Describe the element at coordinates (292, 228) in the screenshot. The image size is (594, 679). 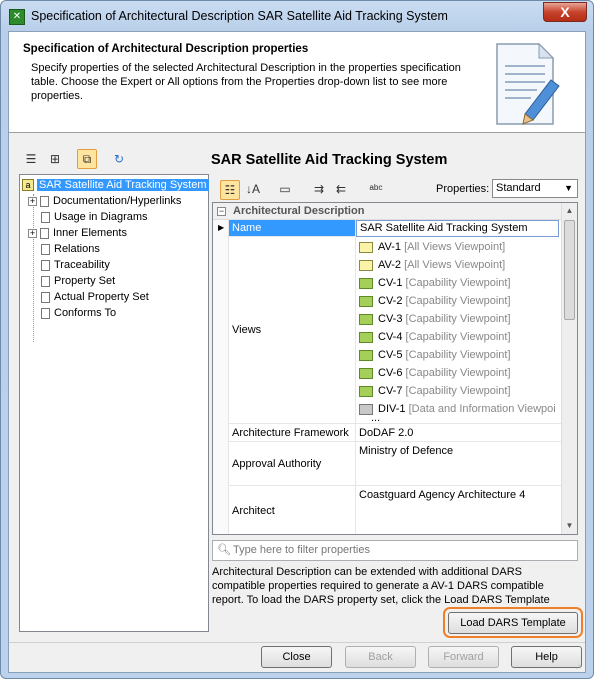
I see `prop-name-name: Name` at that location.